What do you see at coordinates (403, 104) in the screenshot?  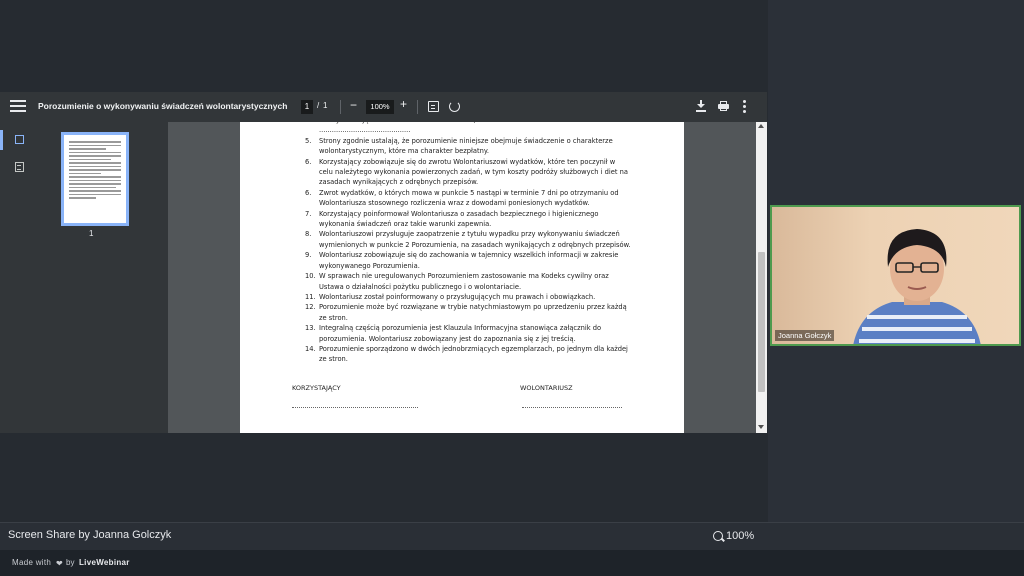 I see `zoom-in-button: +` at bounding box center [403, 104].